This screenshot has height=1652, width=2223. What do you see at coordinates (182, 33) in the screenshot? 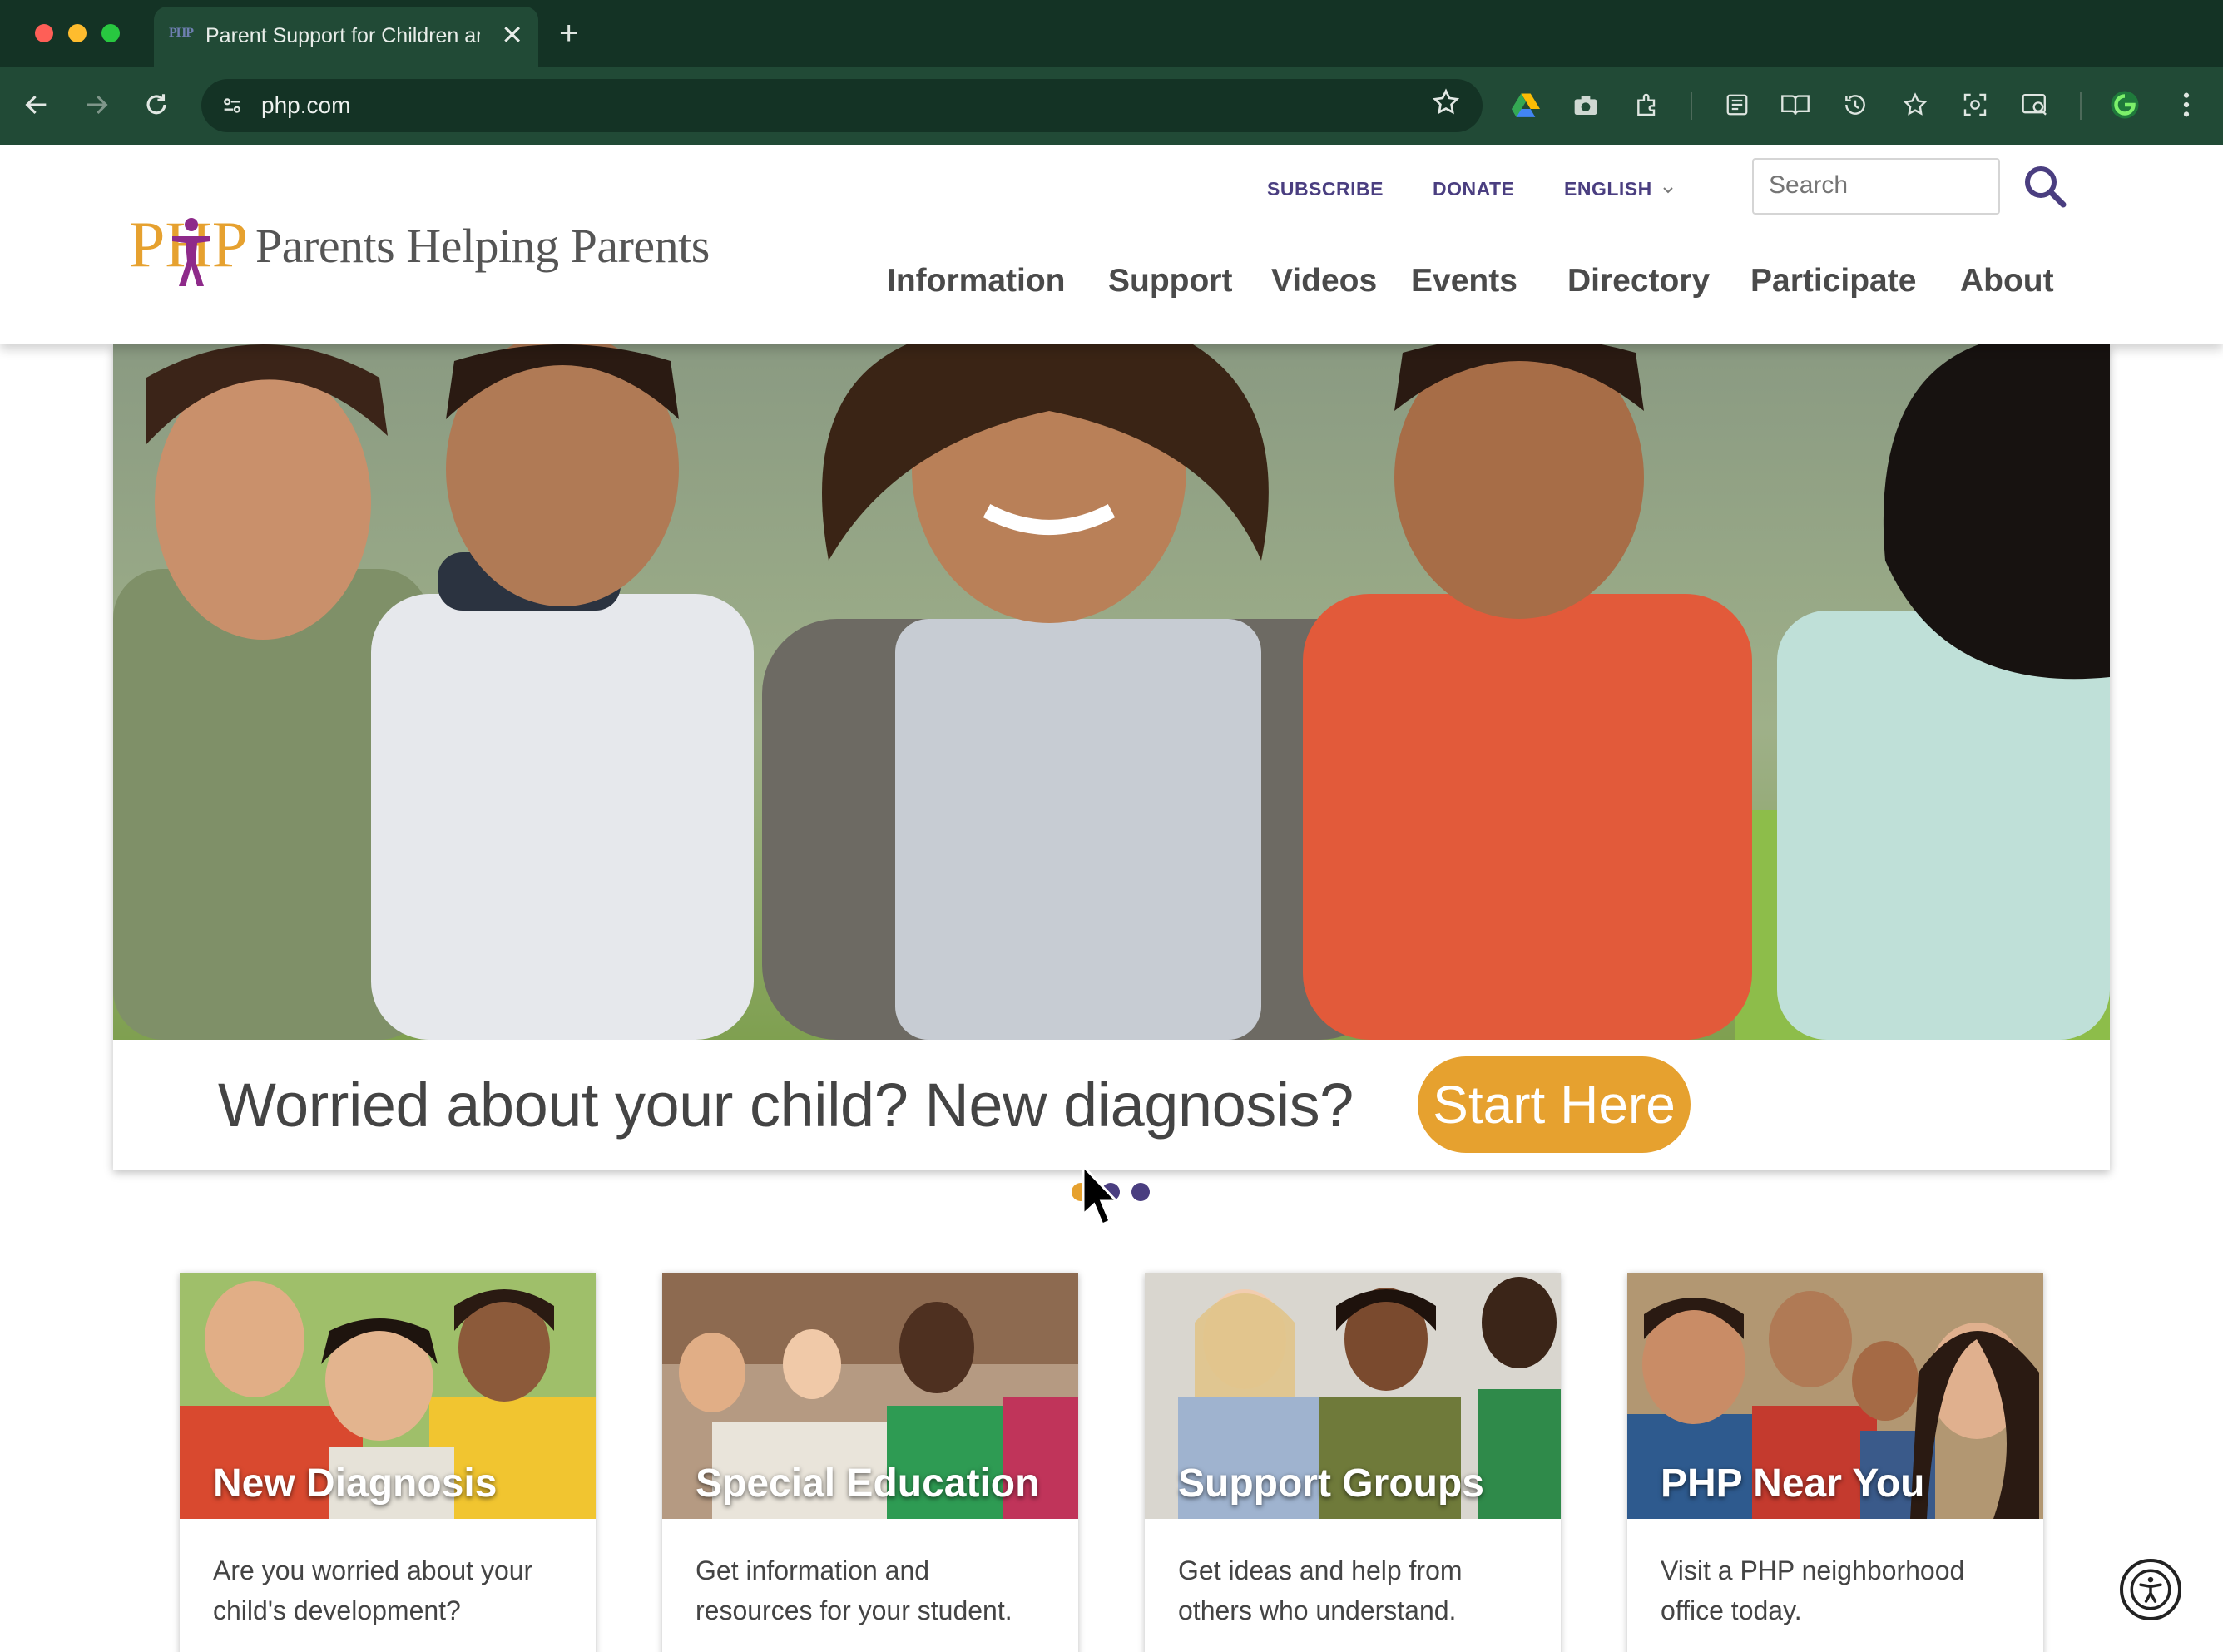
I see `tab-favicon-icon: PHP` at bounding box center [182, 33].